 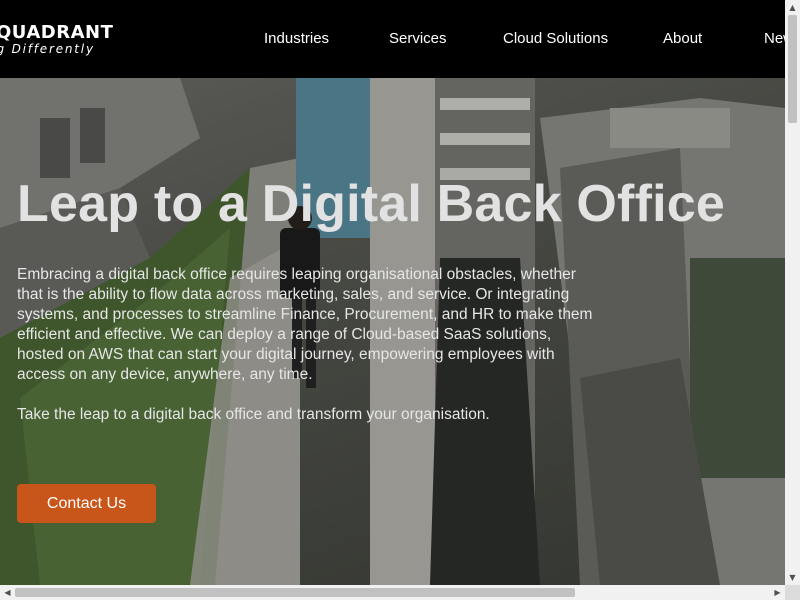 What do you see at coordinates (7, 592) in the screenshot?
I see `scroll-left-arrow-icon: ◀` at bounding box center [7, 592].